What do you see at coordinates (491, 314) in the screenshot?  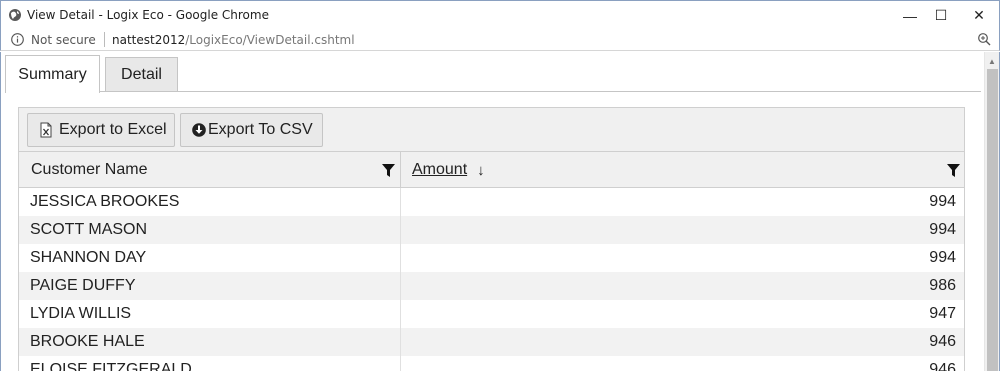 I see `table-row: LYDIA WILLIS 947` at bounding box center [491, 314].